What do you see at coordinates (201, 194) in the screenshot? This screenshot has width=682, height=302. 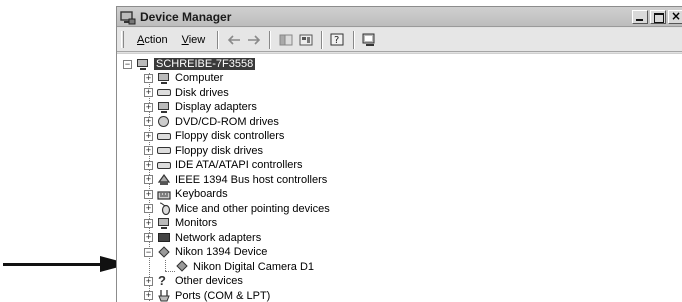 I see `tree-item-label: Keyboards` at bounding box center [201, 194].